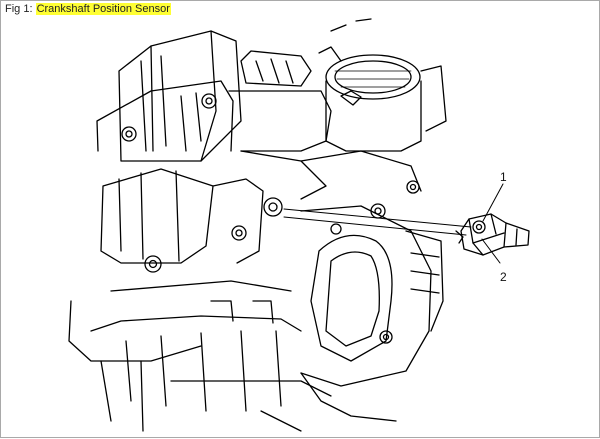  Describe the element at coordinates (377, 222) in the screenshot. I see `sensor-pointer-lines` at that location.